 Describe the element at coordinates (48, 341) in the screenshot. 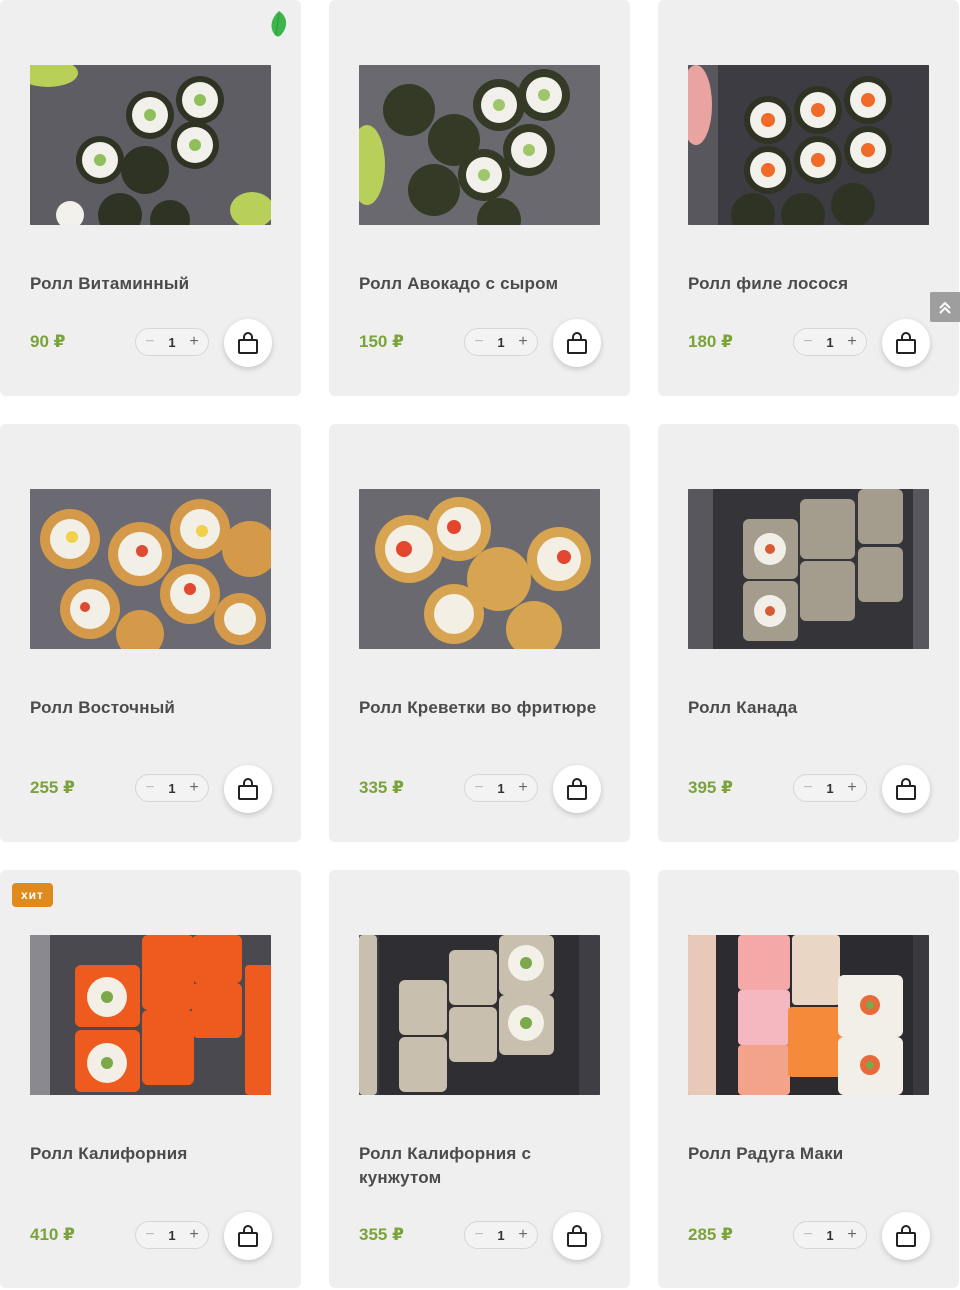

I see `product-price: 90 ₽` at that location.